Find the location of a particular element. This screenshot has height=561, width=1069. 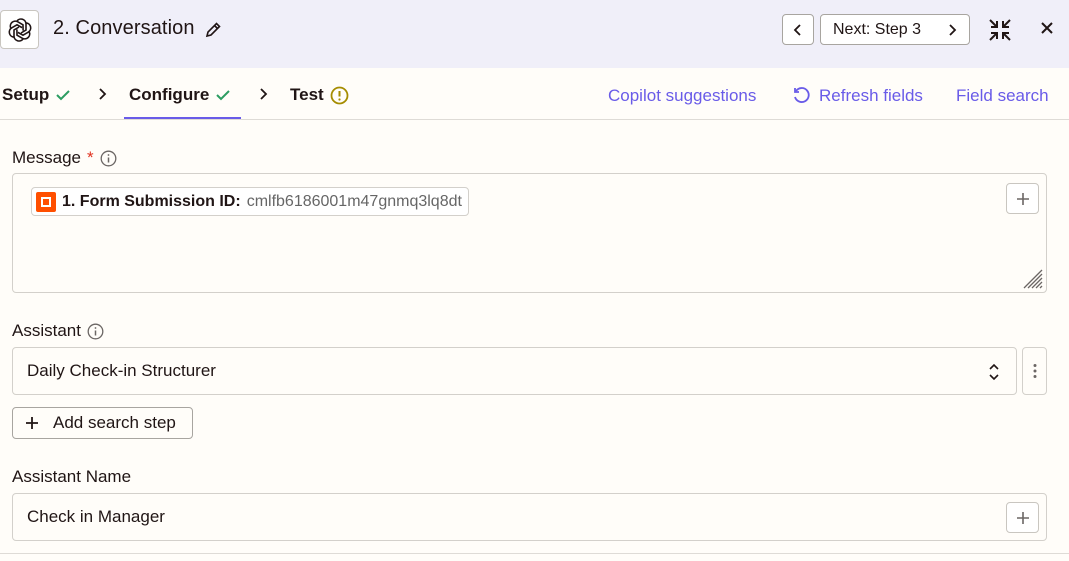

field-search-link: Field search is located at coordinates (1002, 96).